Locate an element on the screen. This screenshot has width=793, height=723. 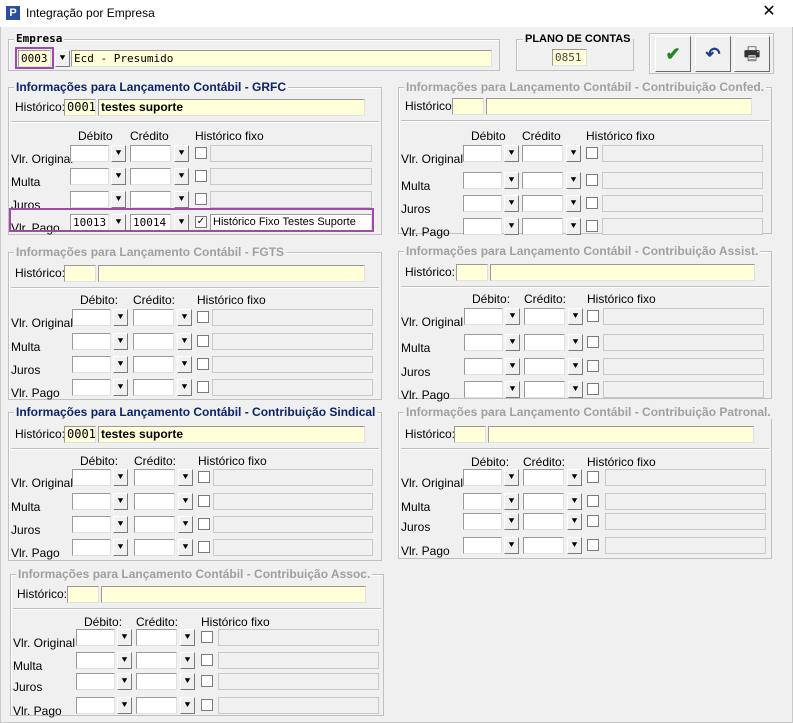
assoc-juros-hist-fixo-input is located at coordinates (298, 681).